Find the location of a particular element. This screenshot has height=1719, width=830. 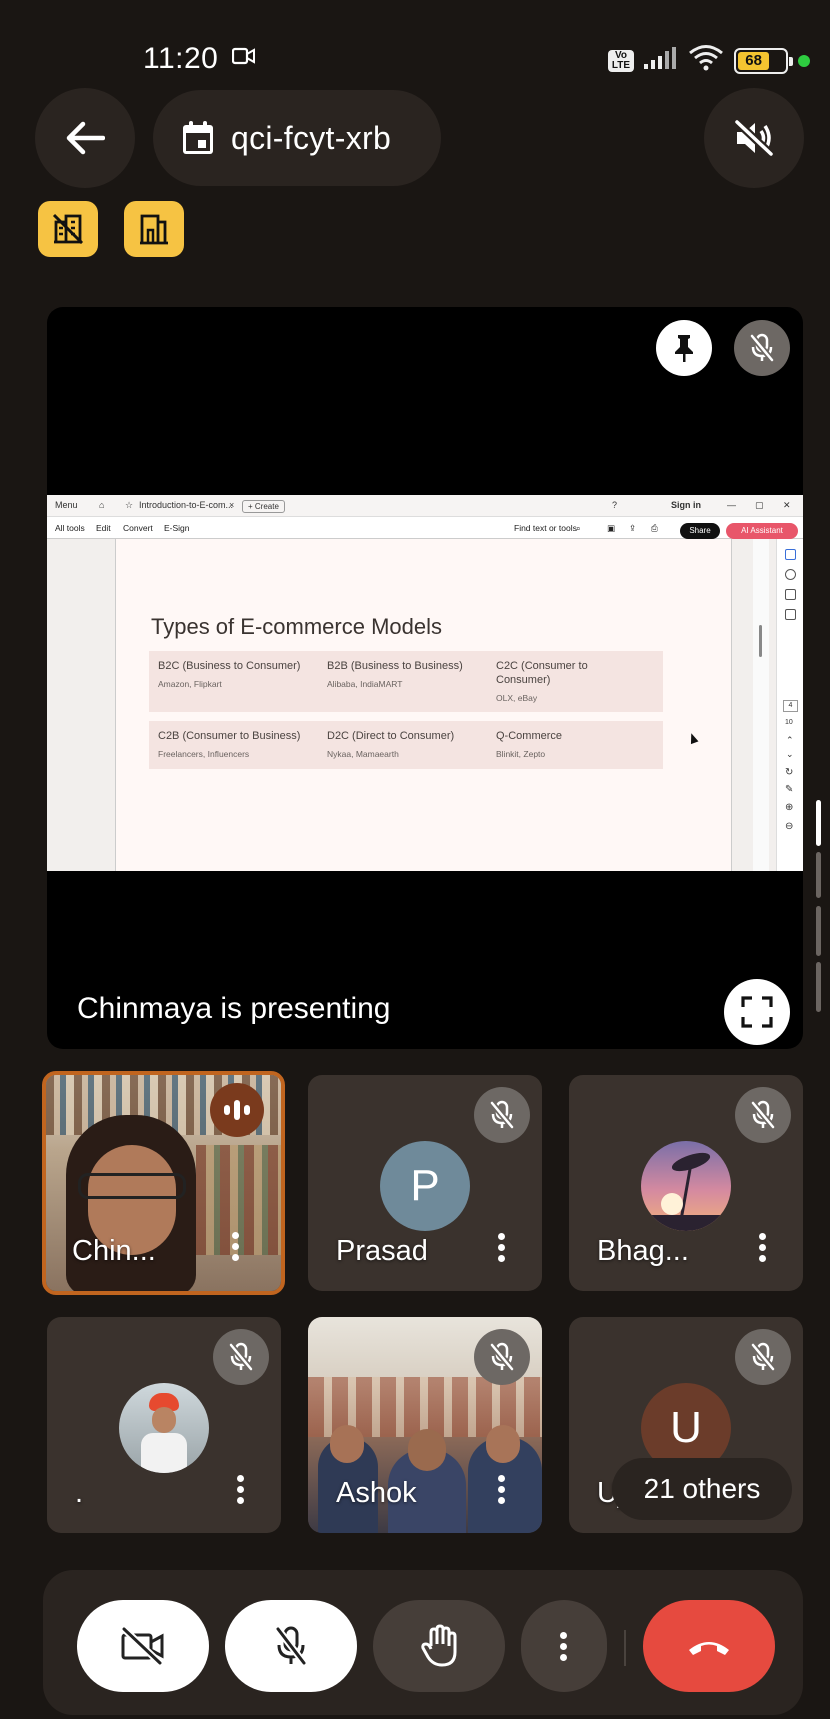

meeting-code: qci-fcyt-xrb is located at coordinates (311, 137).